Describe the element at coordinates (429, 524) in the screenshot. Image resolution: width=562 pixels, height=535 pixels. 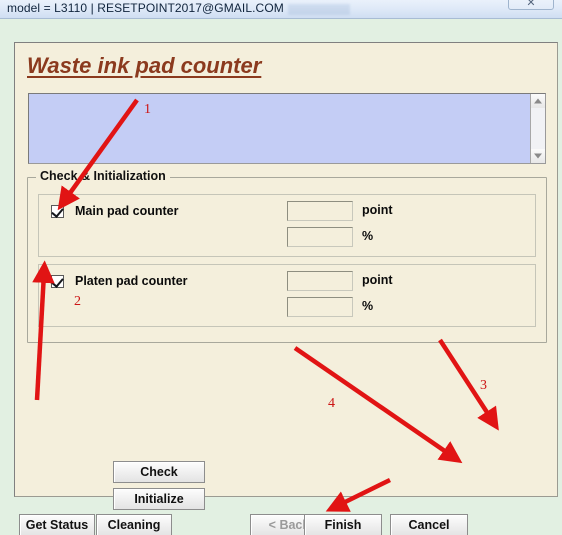
I see `cancel-button: Cancel` at that location.